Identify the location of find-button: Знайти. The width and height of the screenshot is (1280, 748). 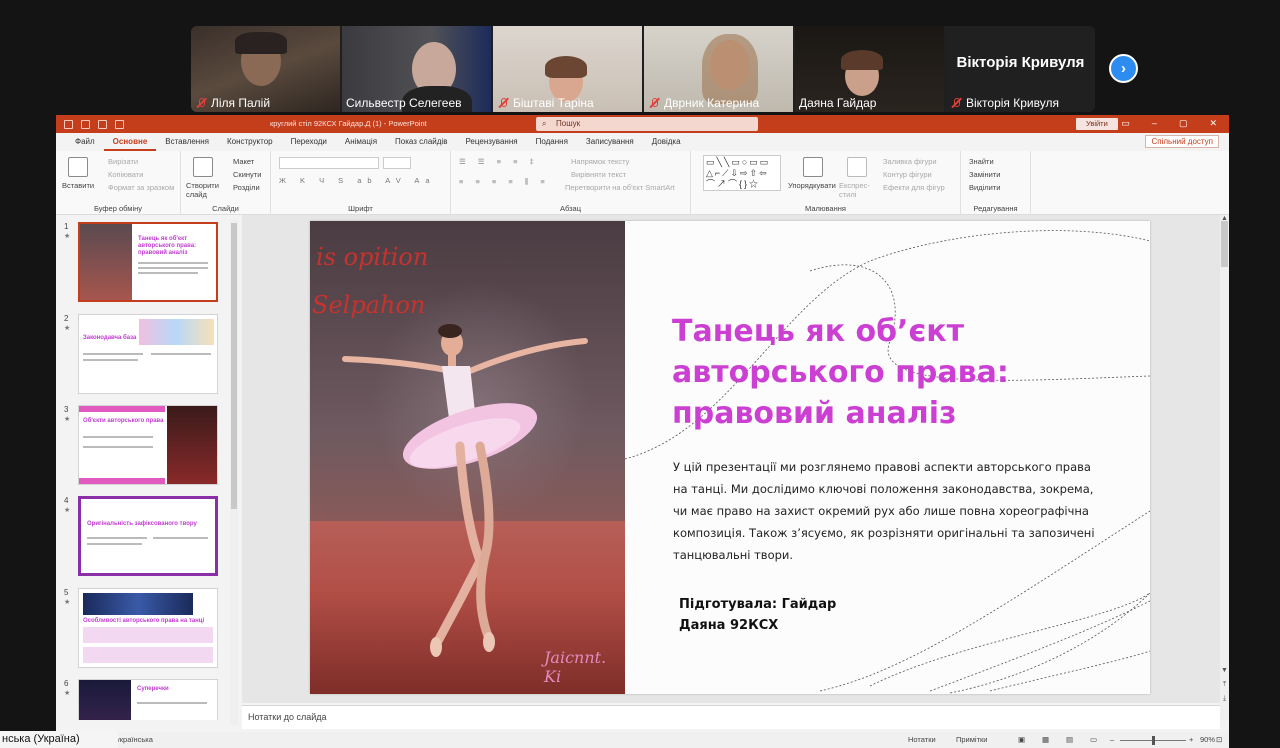
(981, 161).